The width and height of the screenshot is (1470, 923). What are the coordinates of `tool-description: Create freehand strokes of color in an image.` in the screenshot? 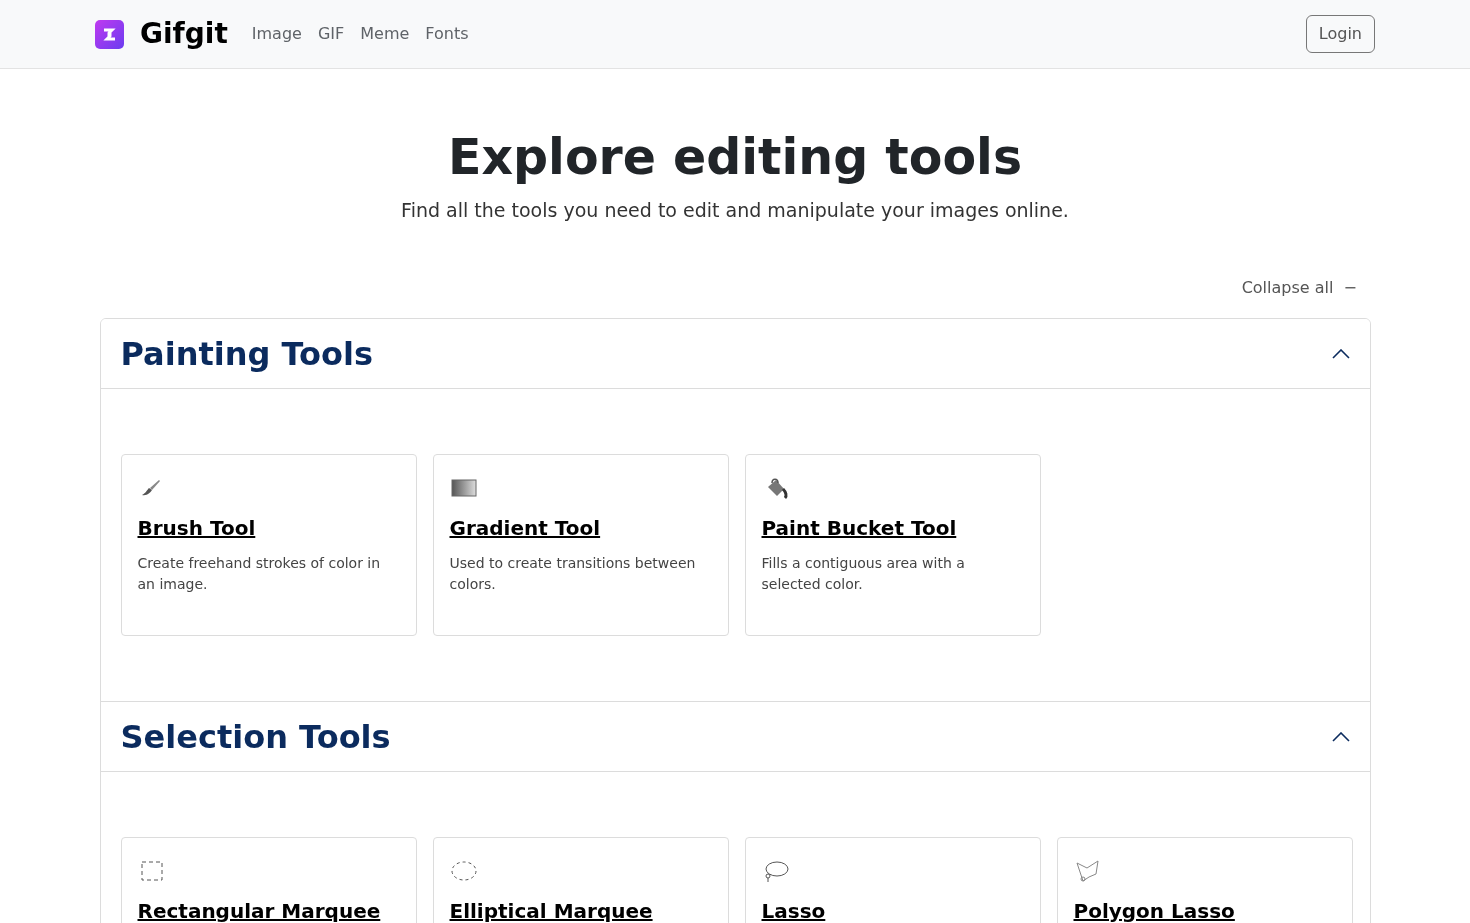 It's located at (259, 574).